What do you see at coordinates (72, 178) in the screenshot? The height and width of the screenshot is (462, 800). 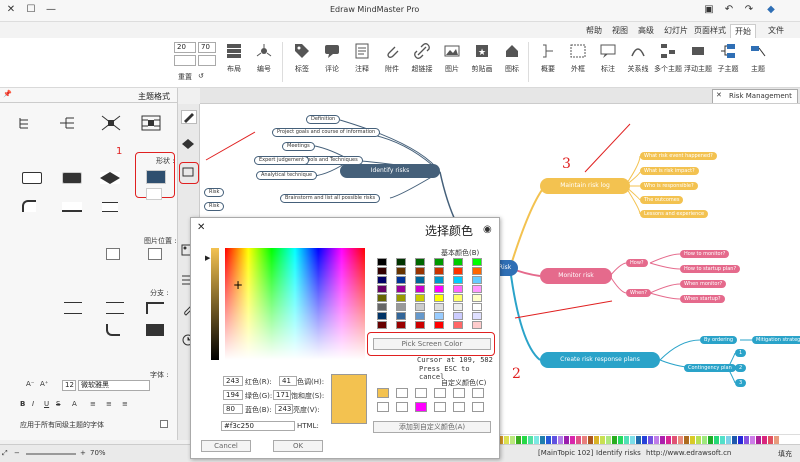 I see `shape-thumb-rect` at bounding box center [72, 178].